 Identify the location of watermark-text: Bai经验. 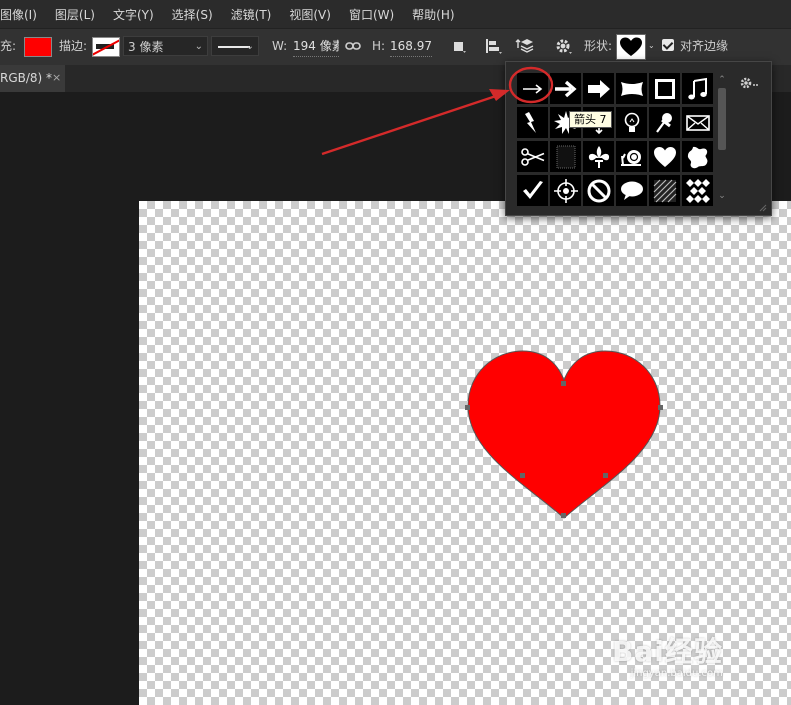
(667, 651).